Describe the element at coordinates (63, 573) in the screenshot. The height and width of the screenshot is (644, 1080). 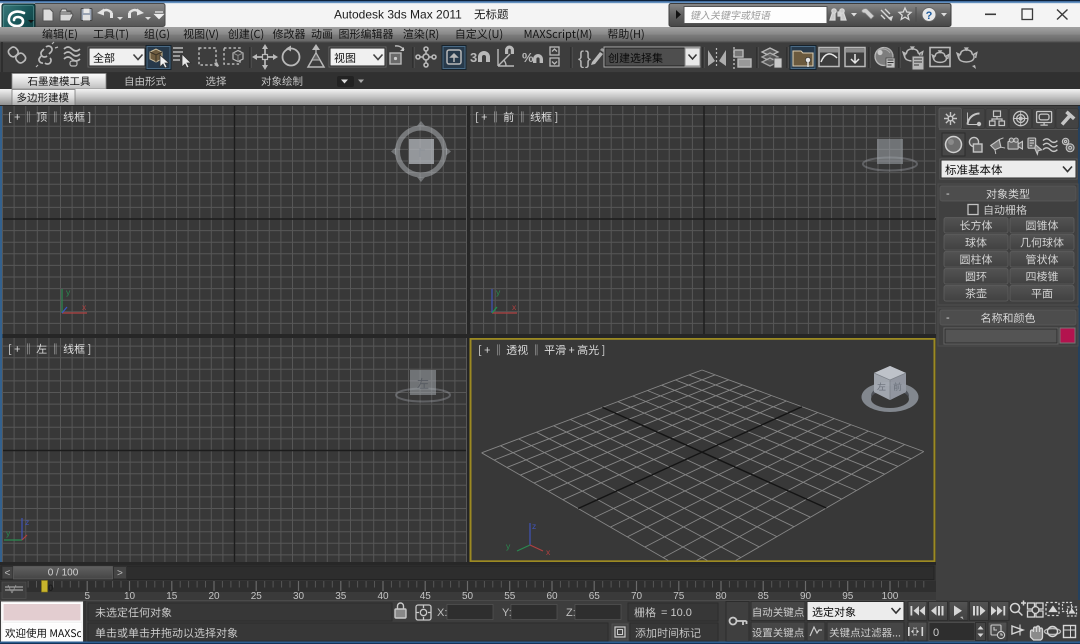
I see `svg-text: 0 / 100` at that location.